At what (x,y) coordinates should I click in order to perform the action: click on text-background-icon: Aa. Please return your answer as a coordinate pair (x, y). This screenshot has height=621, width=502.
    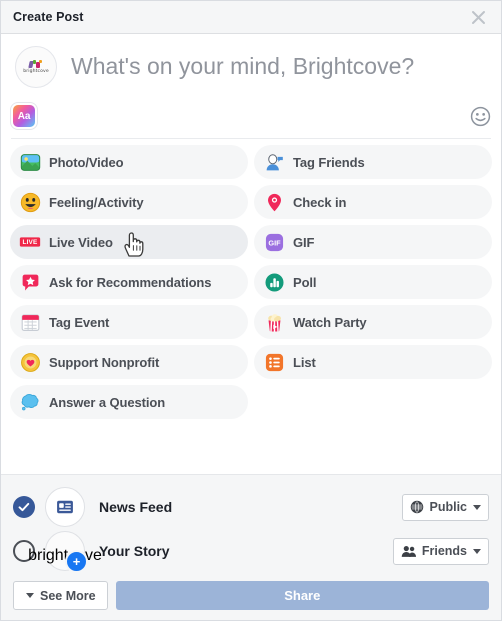
    Looking at the image, I should click on (24, 116).